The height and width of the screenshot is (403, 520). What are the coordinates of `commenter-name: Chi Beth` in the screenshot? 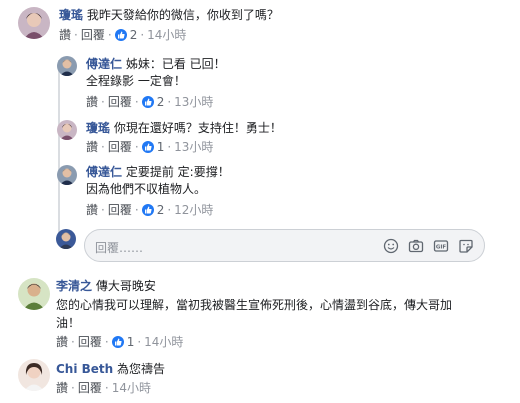 It's located at (84, 369).